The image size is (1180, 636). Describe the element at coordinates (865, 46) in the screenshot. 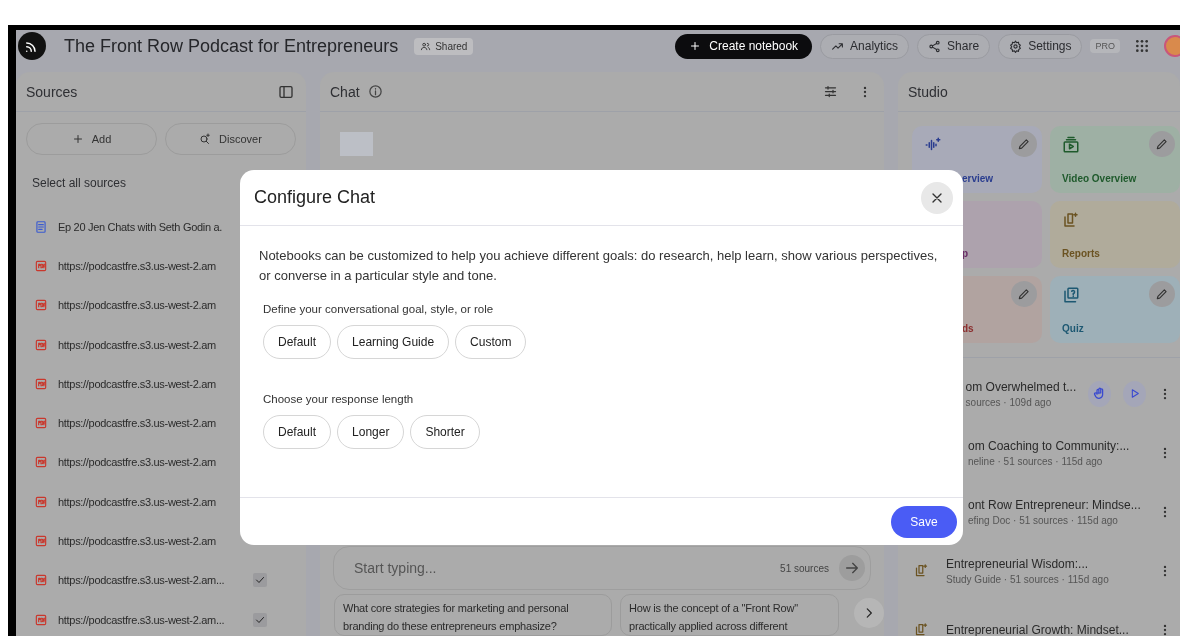

I see `analytics-button: Analytics` at that location.